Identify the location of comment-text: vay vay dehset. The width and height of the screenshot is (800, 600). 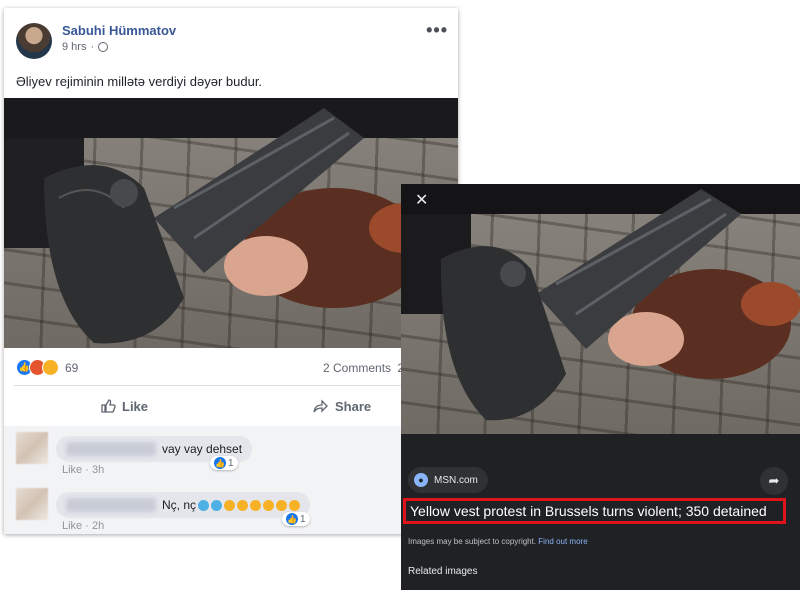
(202, 449).